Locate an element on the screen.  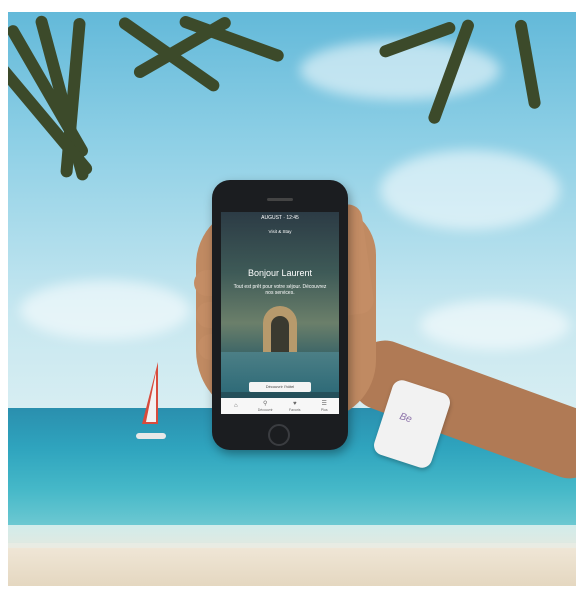
discover-button: Découvrir l'hôtel is located at coordinates (280, 387).